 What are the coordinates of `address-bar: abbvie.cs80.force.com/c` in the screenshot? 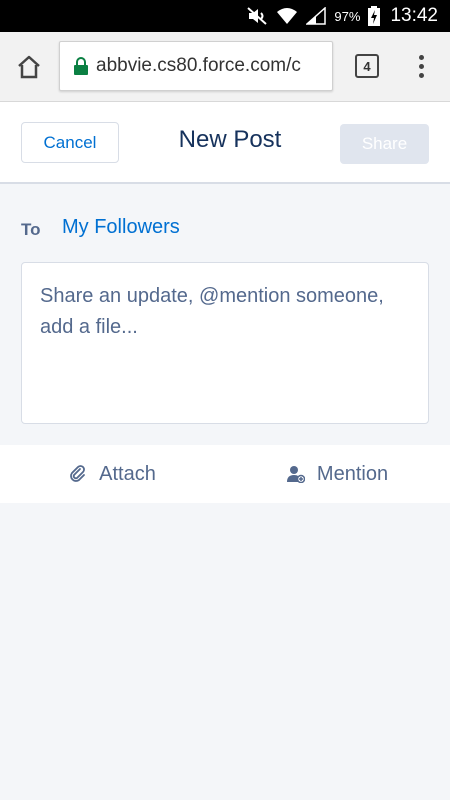 It's located at (196, 66).